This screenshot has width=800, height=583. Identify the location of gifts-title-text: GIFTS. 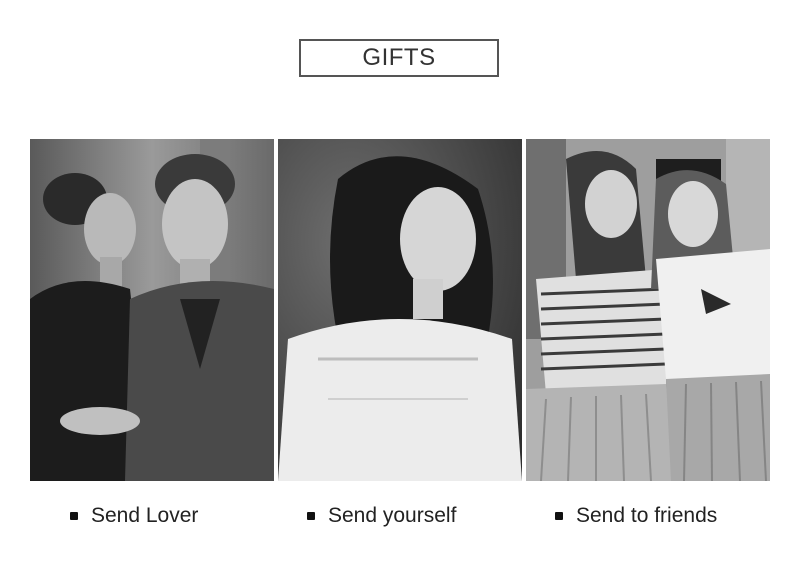
(399, 57).